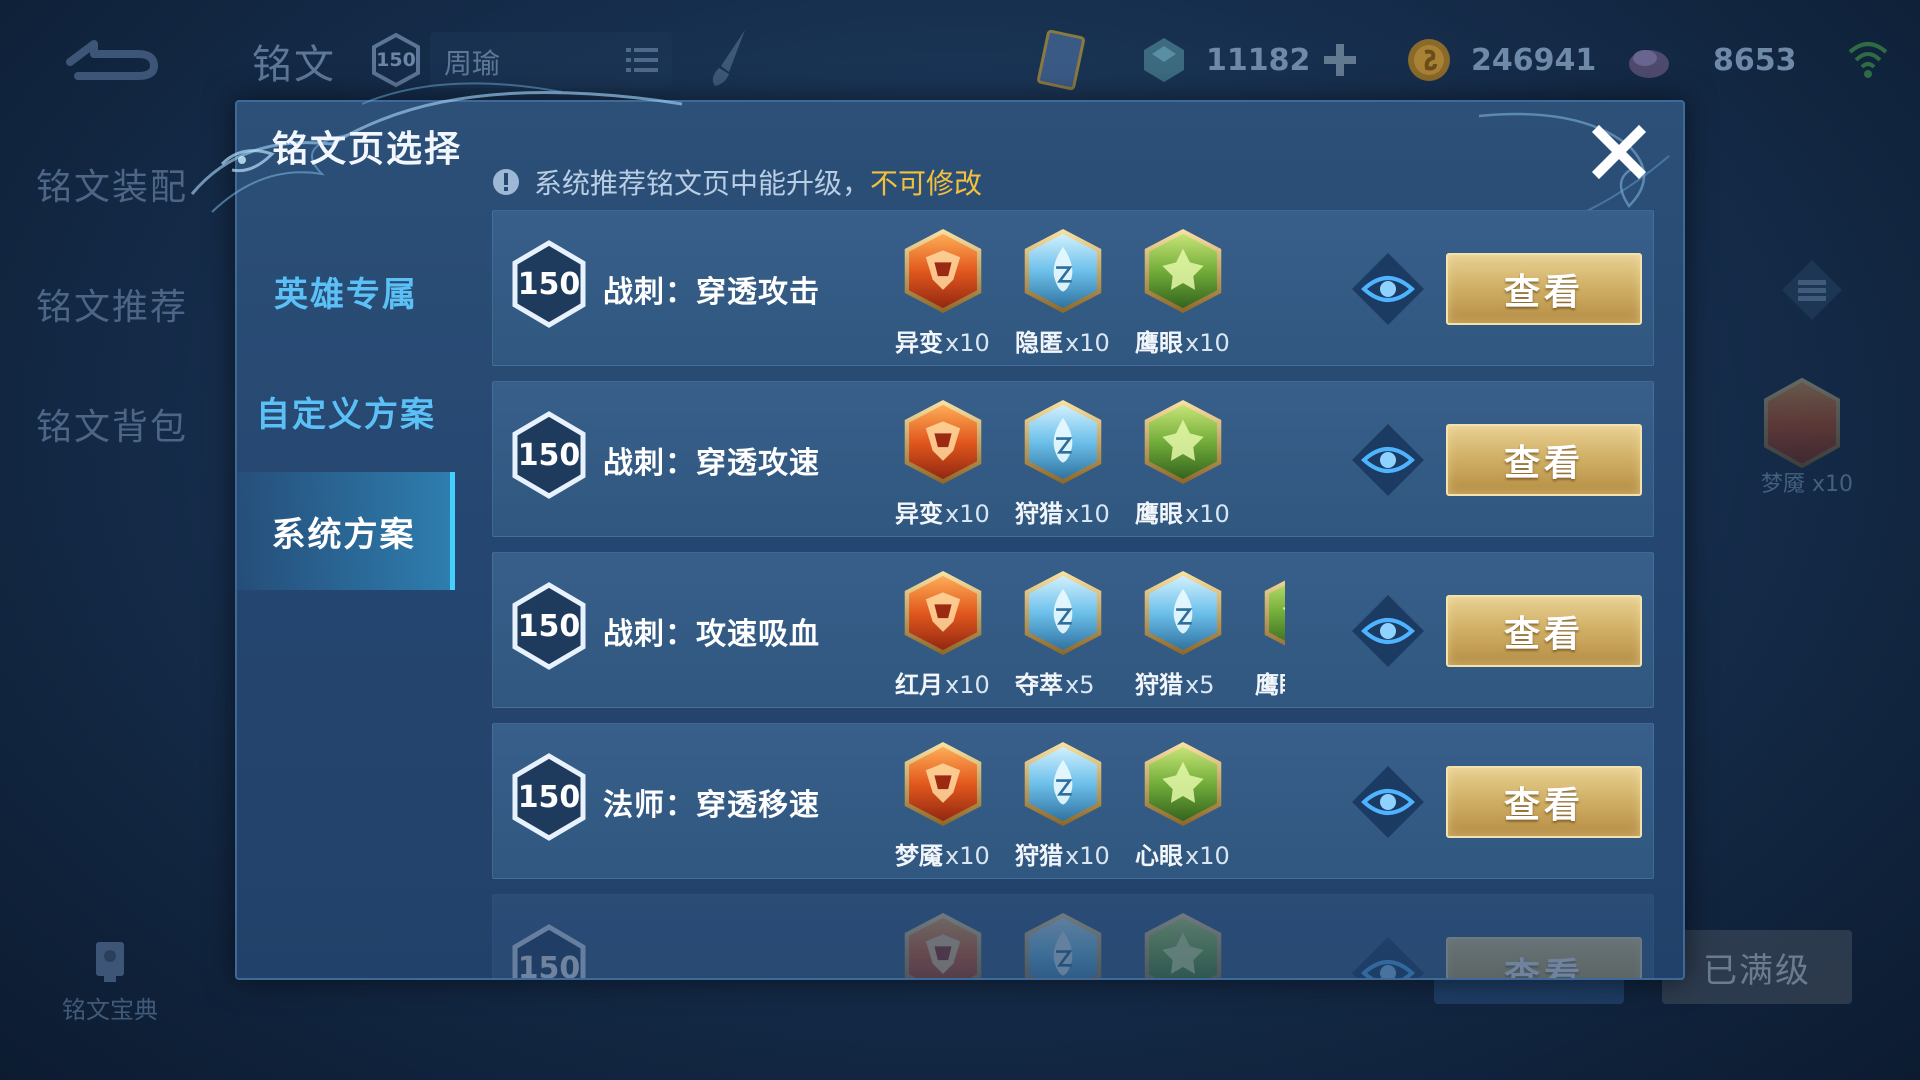  What do you see at coordinates (1619, 152) in the screenshot?
I see `close-icon` at bounding box center [1619, 152].